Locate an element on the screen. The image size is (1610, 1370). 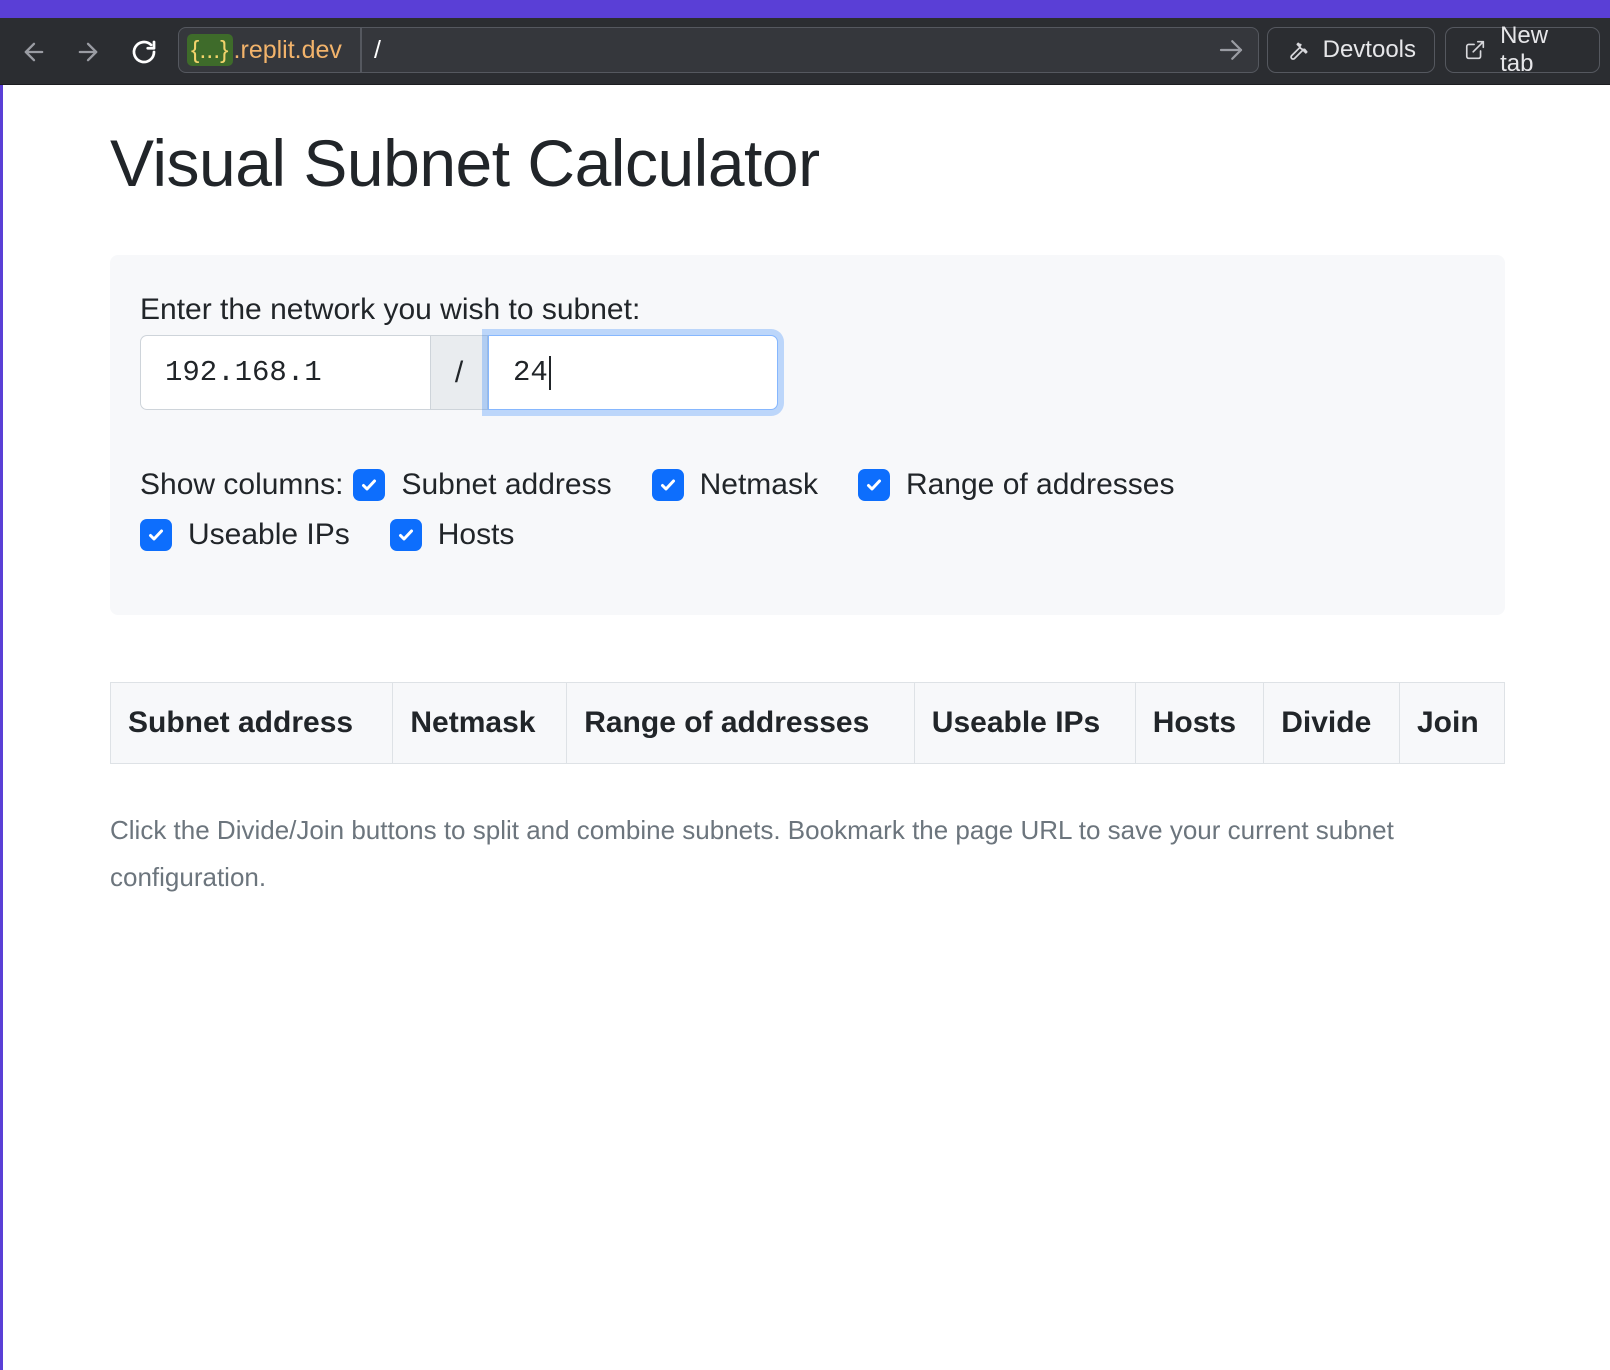
devtools-button: Devtools is located at coordinates (1351, 50).